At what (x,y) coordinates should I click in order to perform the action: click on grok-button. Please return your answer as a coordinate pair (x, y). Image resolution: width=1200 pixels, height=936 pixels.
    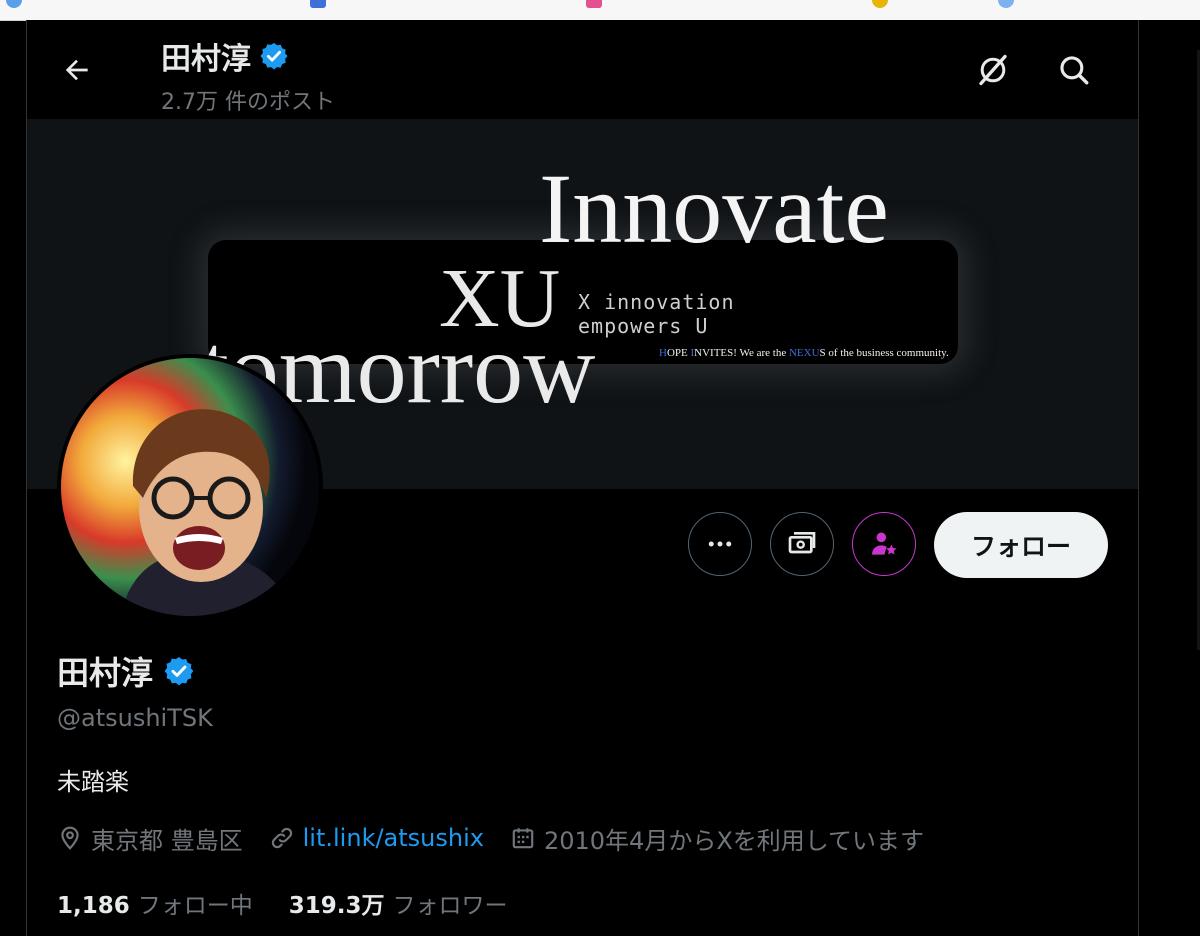
    Looking at the image, I should click on (993, 70).